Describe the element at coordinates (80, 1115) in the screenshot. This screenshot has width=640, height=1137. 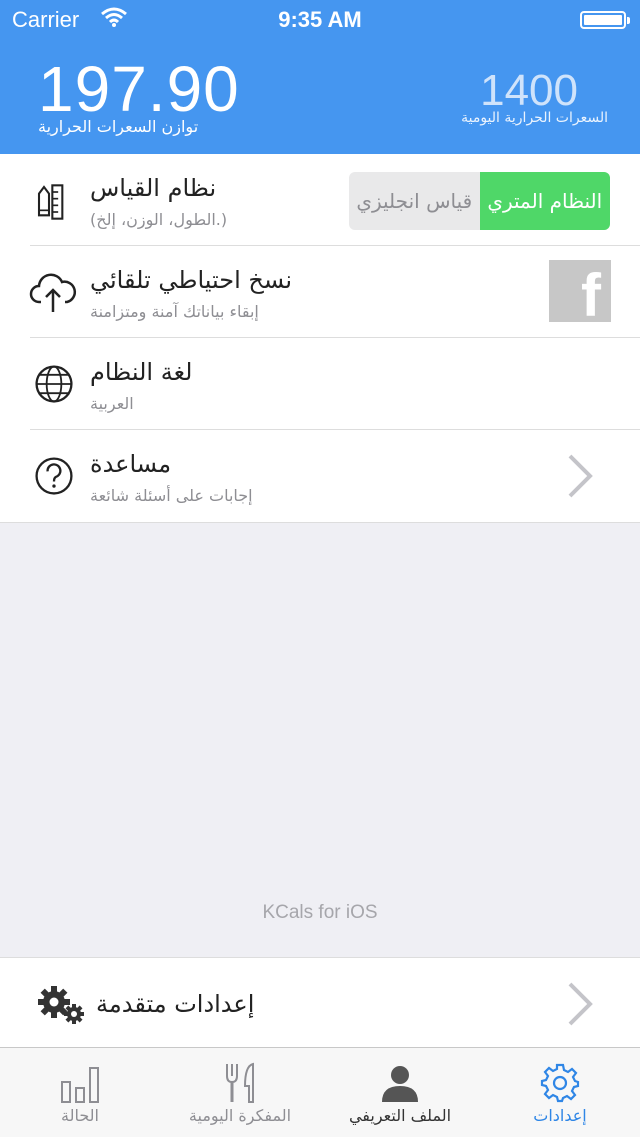
I see `tab-status-label: الحالة` at that location.